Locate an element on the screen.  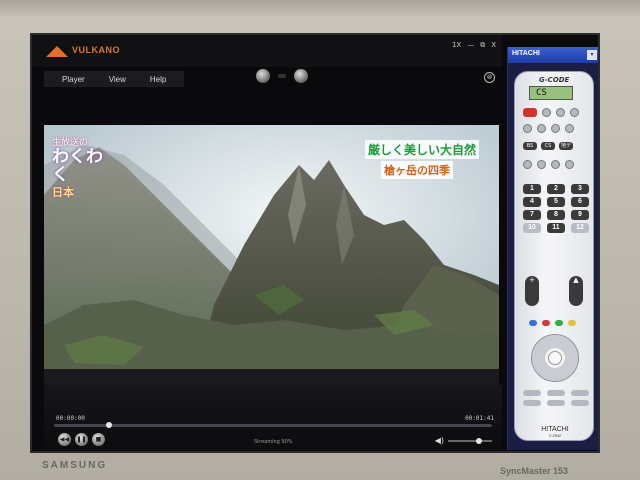
player-titlebar: VULKANO 1X — ⧉ X is located at coordinates (267, 51).